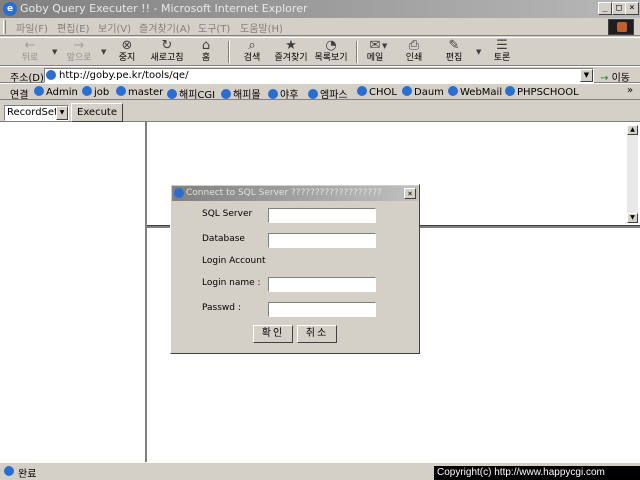 This screenshot has width=640, height=480. What do you see at coordinates (261, 27) in the screenshot?
I see `menu-help: 도움말(H)` at bounding box center [261, 27].